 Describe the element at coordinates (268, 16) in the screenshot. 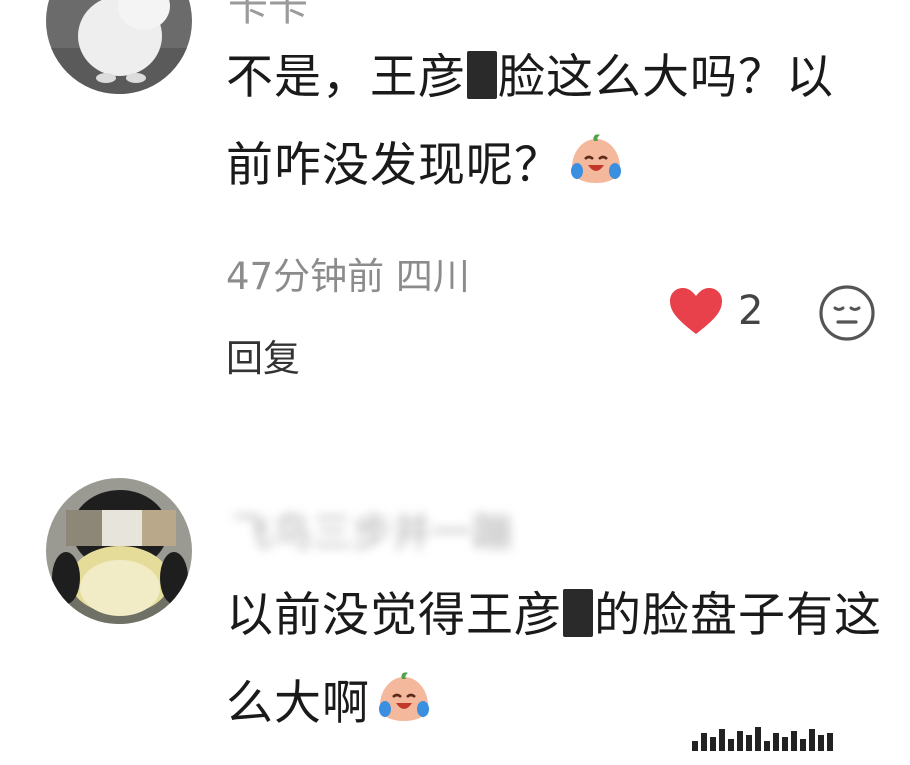

I see `comment-username: 卡卡` at that location.